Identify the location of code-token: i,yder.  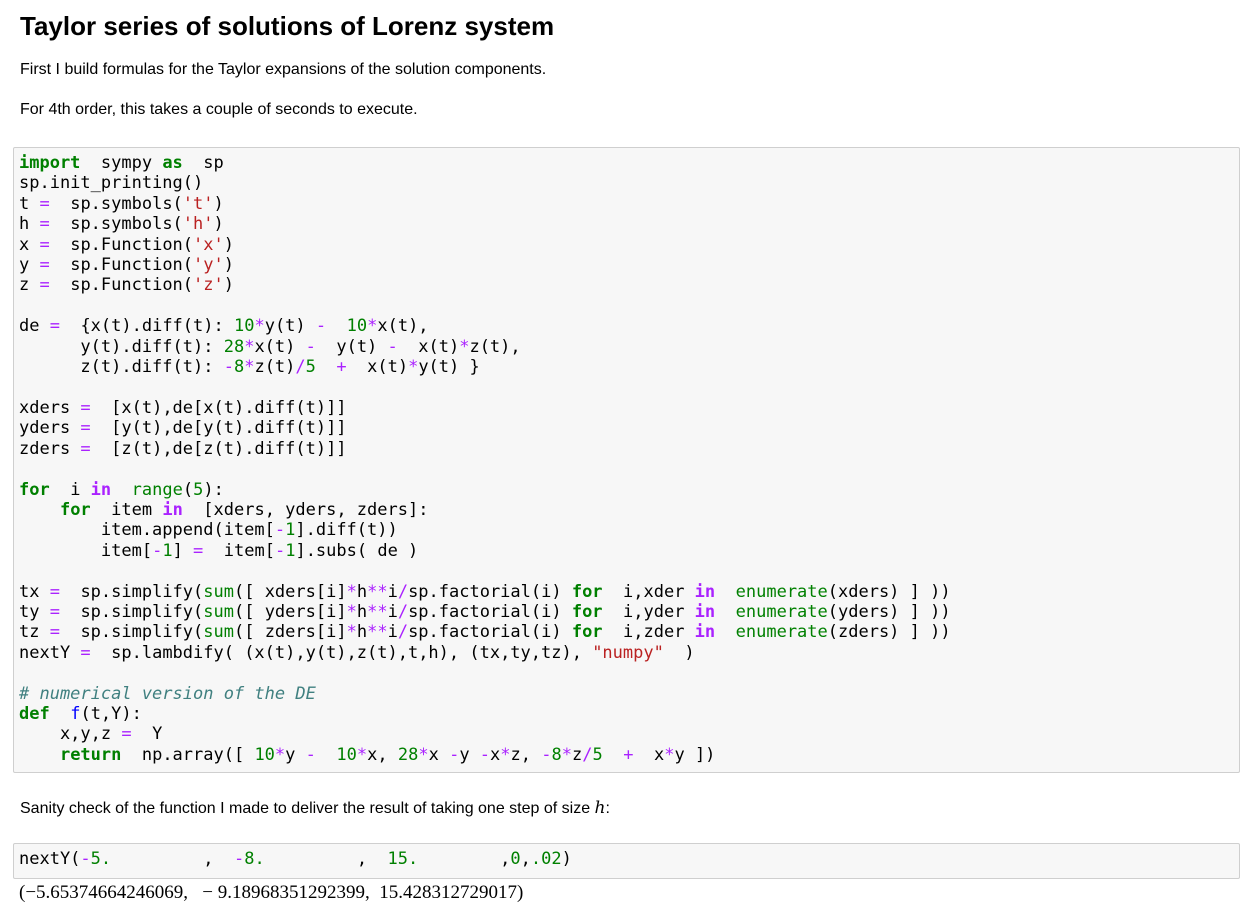
(648, 611).